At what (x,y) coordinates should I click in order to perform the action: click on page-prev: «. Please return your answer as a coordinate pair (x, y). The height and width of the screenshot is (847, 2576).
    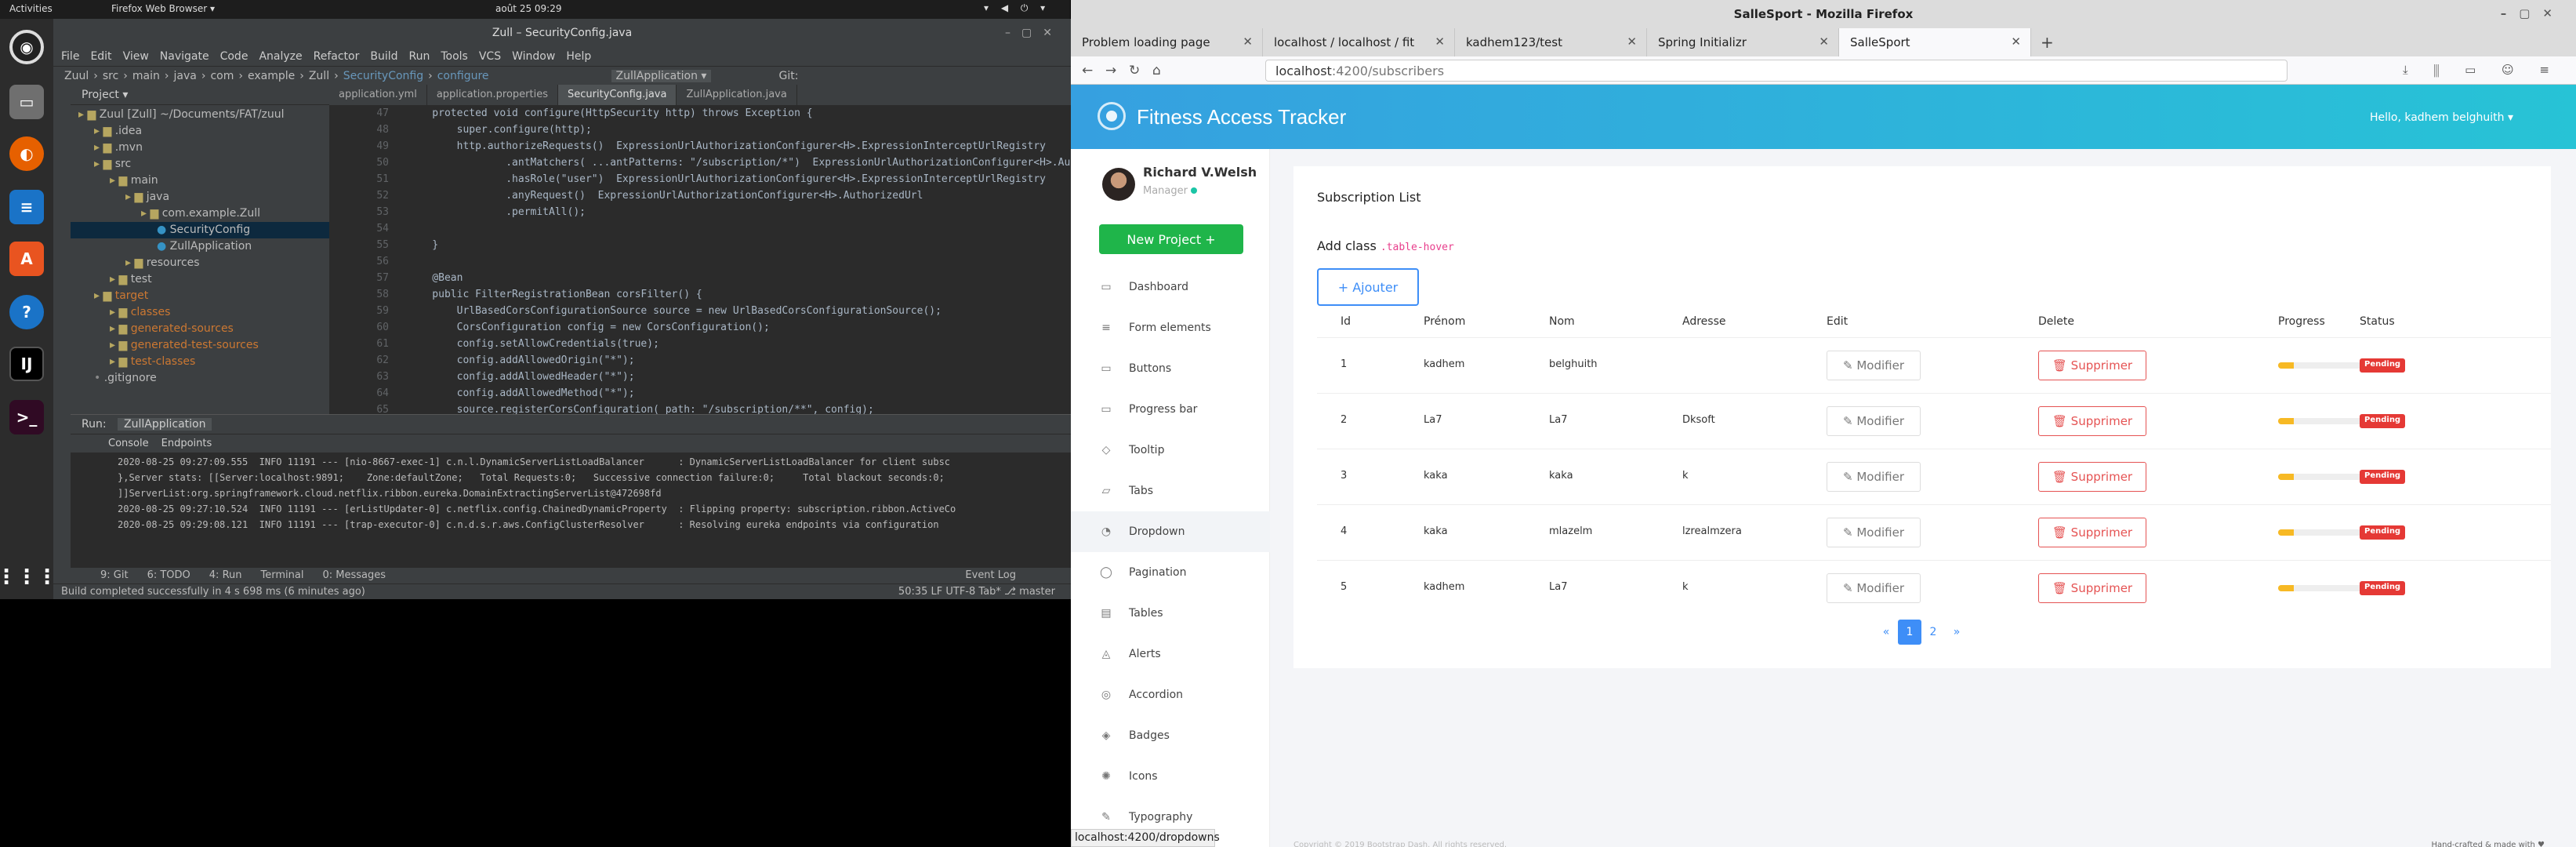
    Looking at the image, I should click on (1886, 632).